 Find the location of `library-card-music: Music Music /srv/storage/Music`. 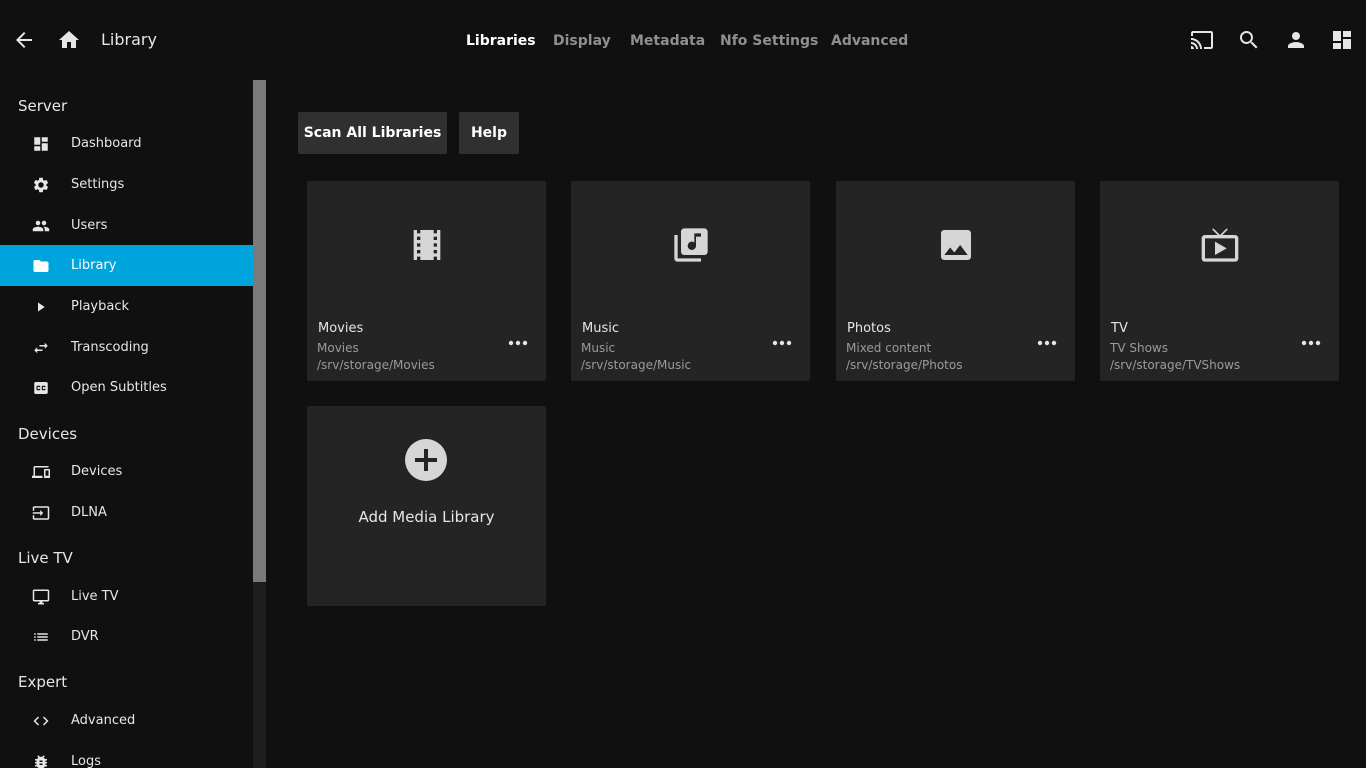

library-card-music: Music Music /srv/storage/Music is located at coordinates (690, 281).